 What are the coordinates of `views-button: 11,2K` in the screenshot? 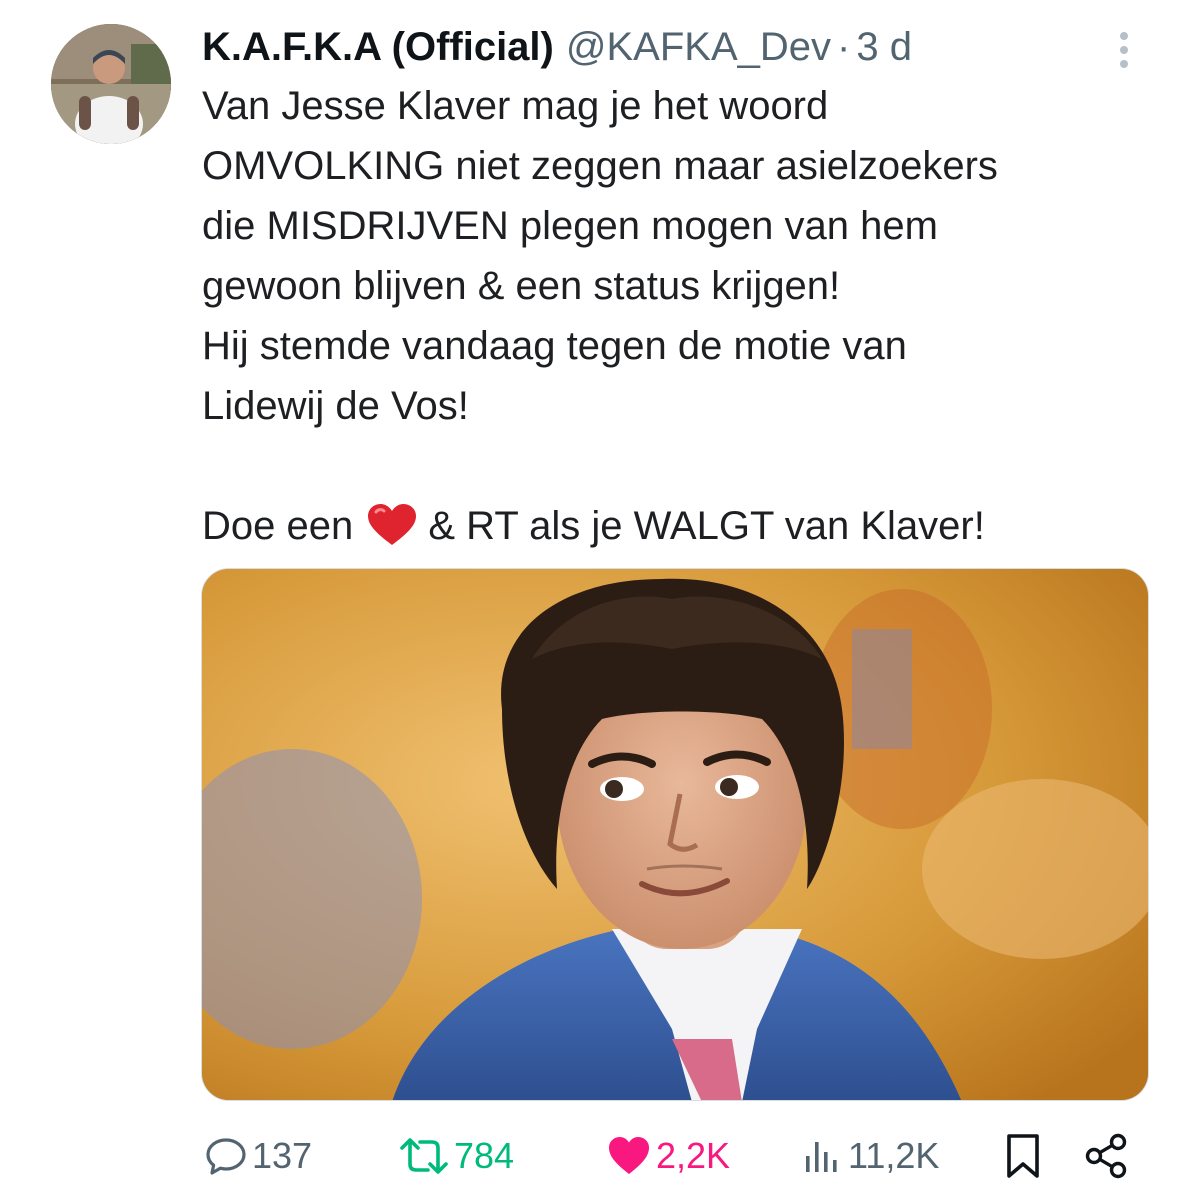 It's located at (869, 1156).